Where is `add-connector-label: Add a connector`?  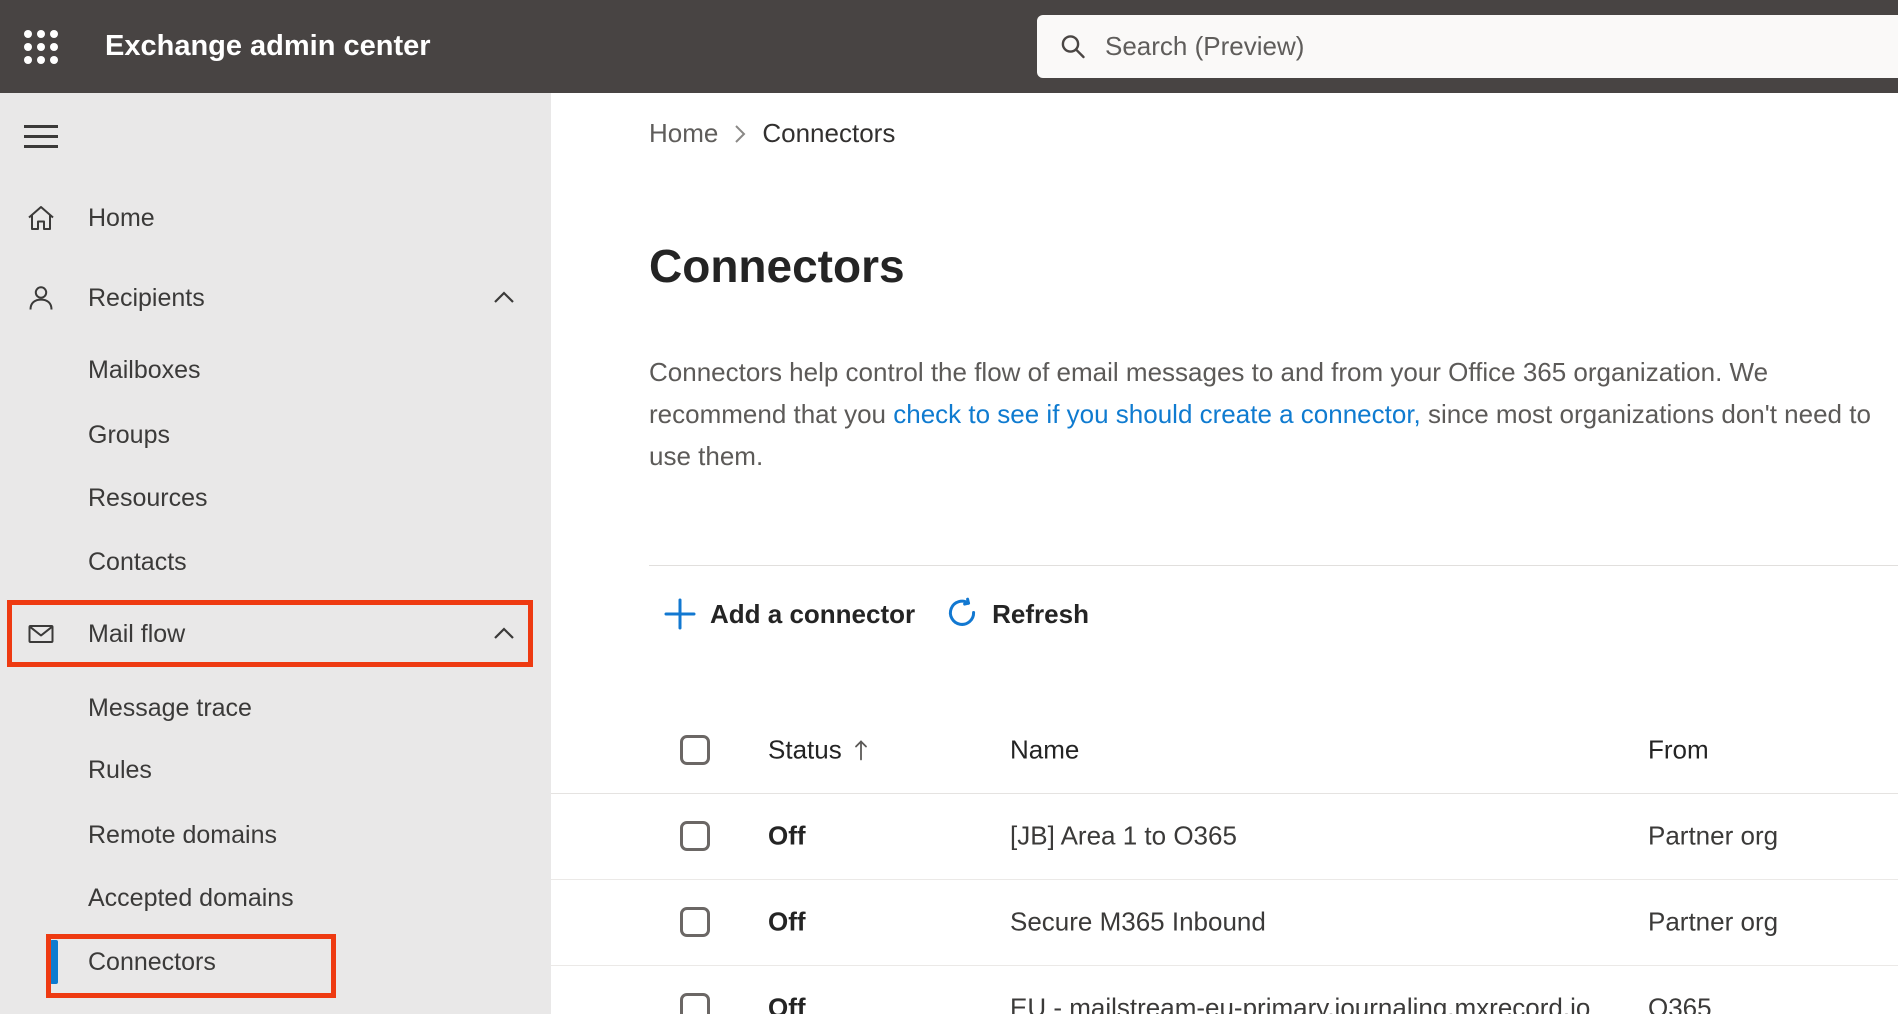
add-connector-label: Add a connector is located at coordinates (813, 613).